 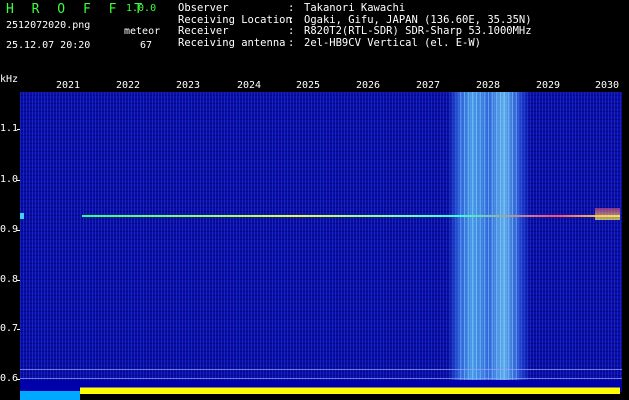 What do you see at coordinates (128, 85) in the screenshot?
I see `year-label: 2022` at bounding box center [128, 85].